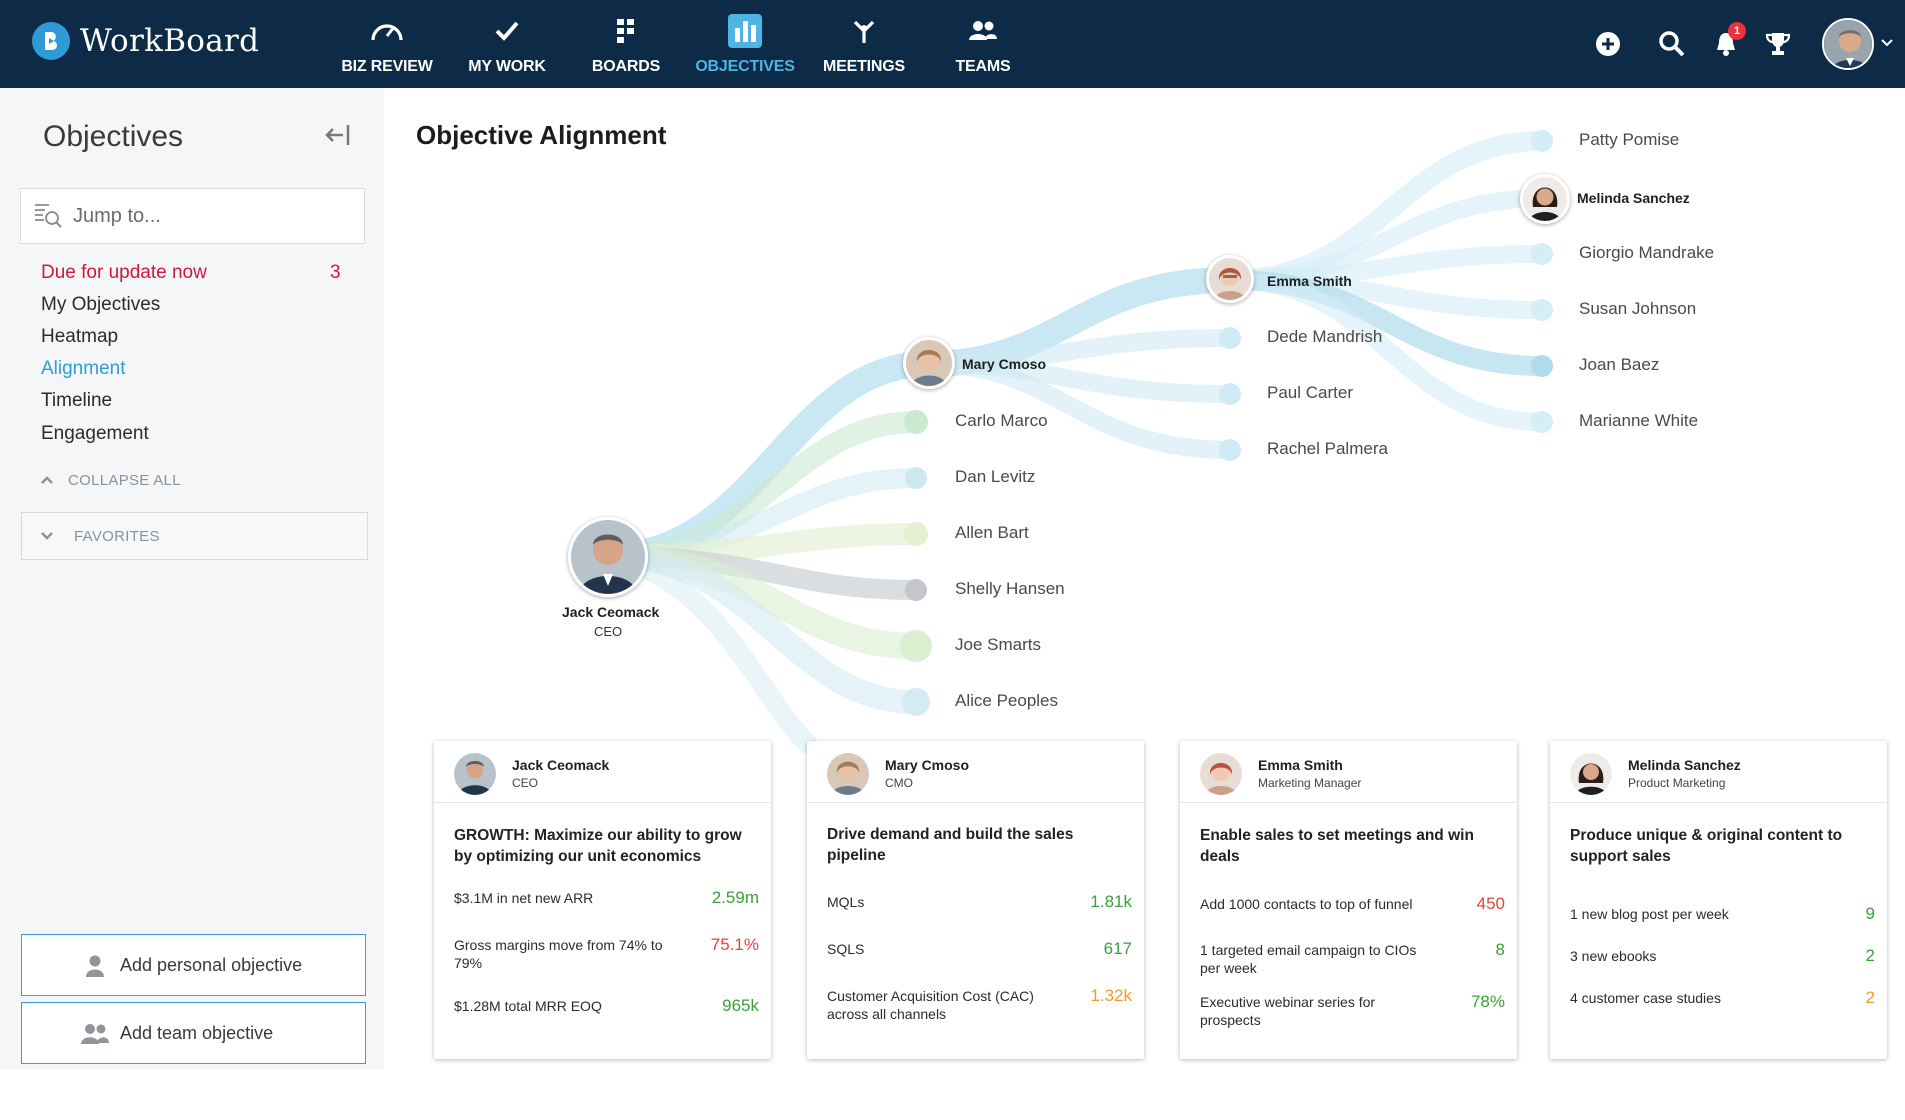  I want to click on tree-node-name: Joan Baez, so click(1619, 364).